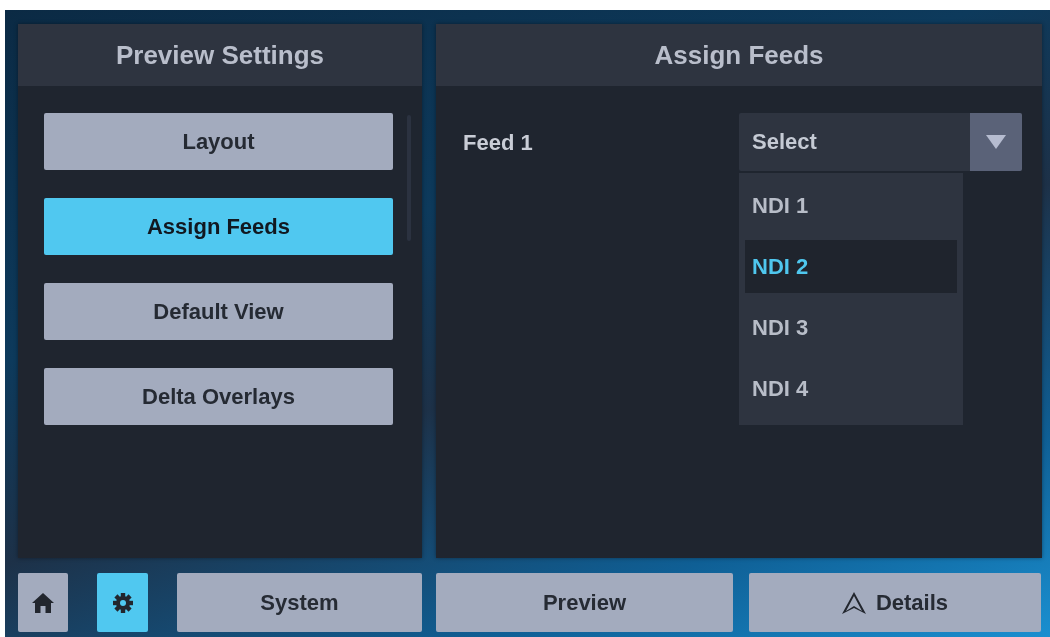 The height and width of the screenshot is (637, 1050). What do you see at coordinates (498, 143) in the screenshot?
I see `feed-label: Feed 1` at bounding box center [498, 143].